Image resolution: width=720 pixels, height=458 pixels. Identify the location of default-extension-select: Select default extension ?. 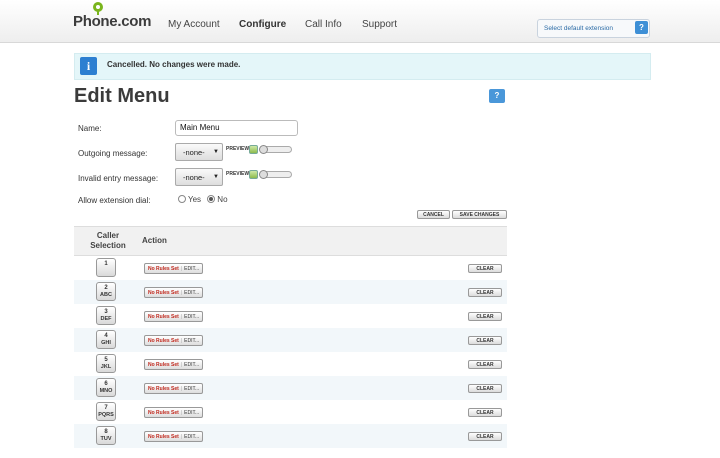
(593, 28).